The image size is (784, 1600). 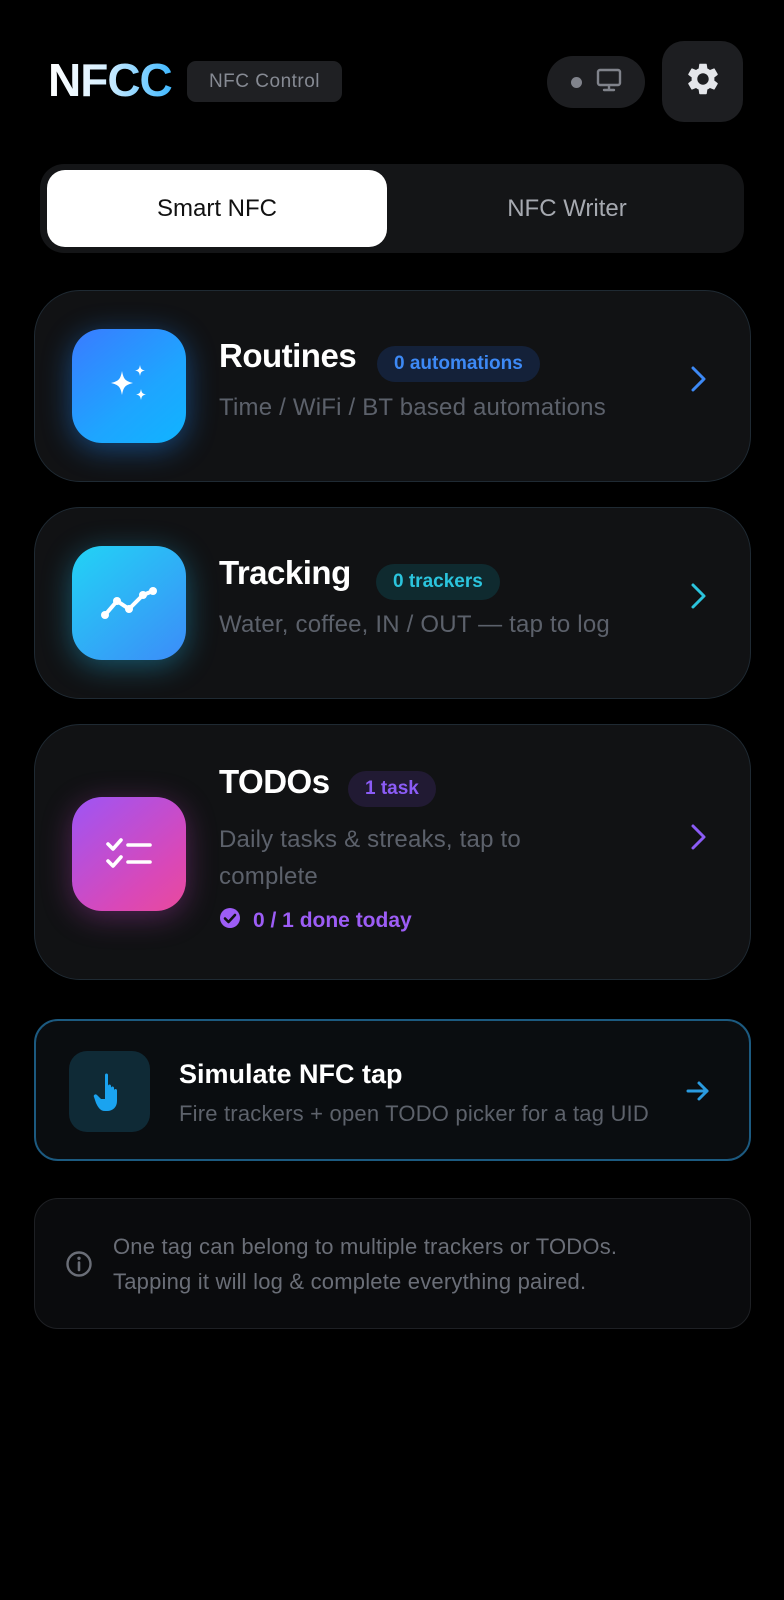 I want to click on routines-title: Routines, so click(x=288, y=355).